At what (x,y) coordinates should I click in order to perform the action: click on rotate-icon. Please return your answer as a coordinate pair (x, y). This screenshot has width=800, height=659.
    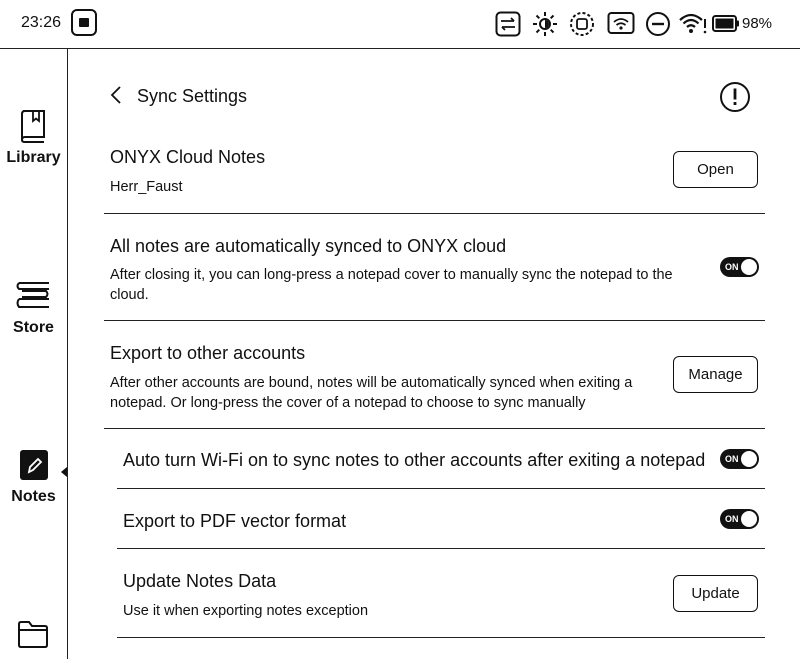
    Looking at the image, I should click on (582, 24).